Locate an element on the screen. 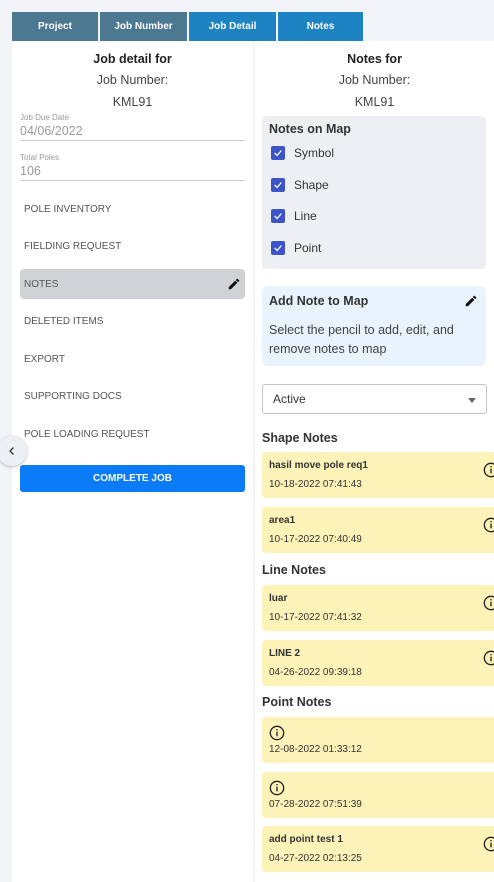 This screenshot has width=494, height=882. menu-label: SUPPORTING DOCS is located at coordinates (73, 396).